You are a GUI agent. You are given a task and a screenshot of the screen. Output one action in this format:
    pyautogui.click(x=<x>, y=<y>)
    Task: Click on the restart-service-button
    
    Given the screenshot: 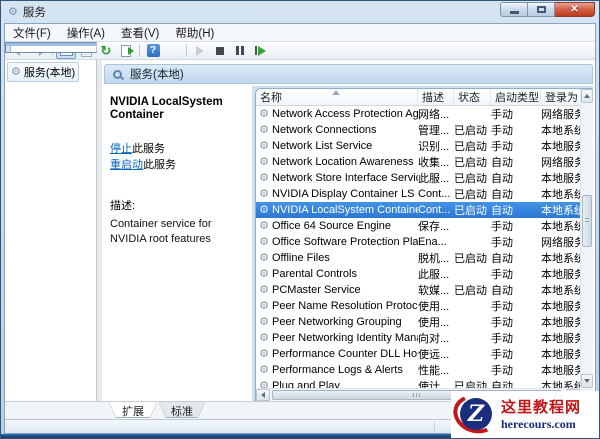 What is the action you would take?
    pyautogui.click(x=260, y=50)
    